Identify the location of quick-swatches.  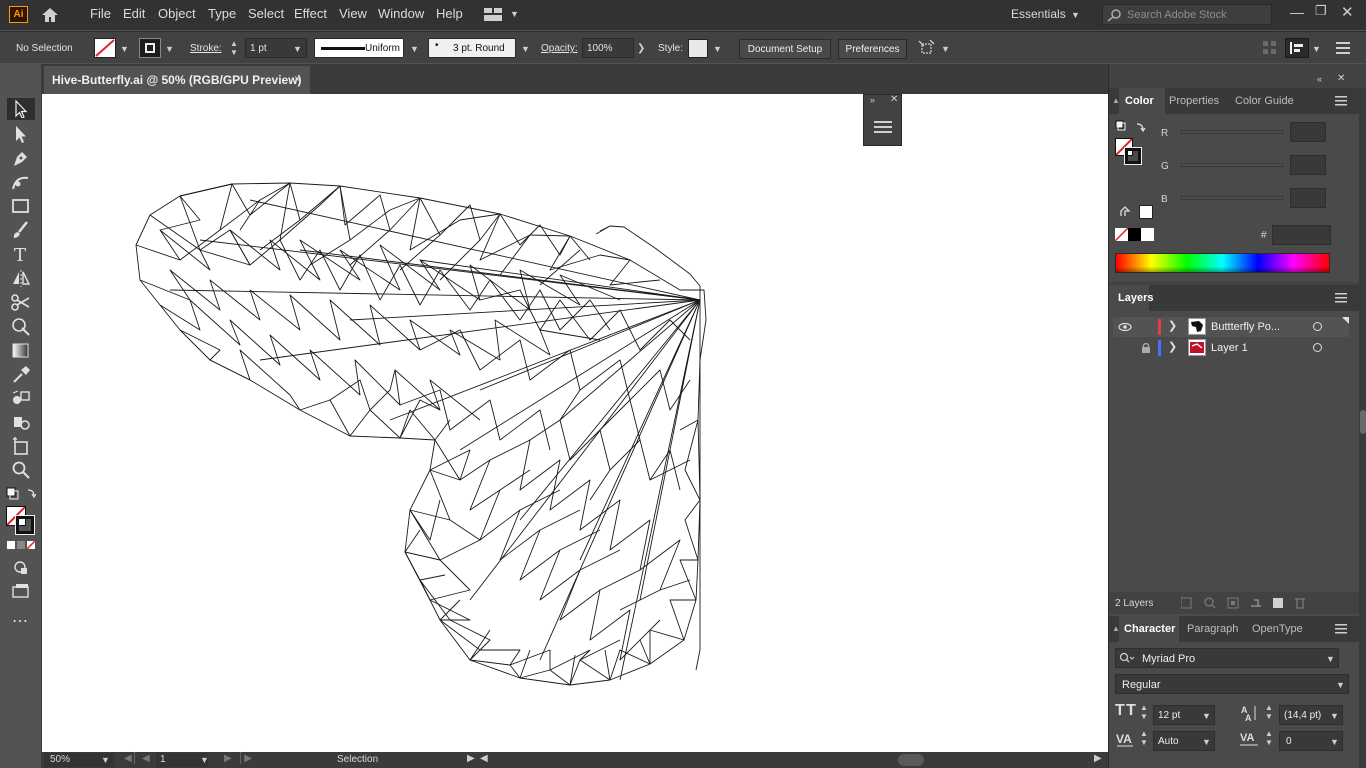
(1134, 234).